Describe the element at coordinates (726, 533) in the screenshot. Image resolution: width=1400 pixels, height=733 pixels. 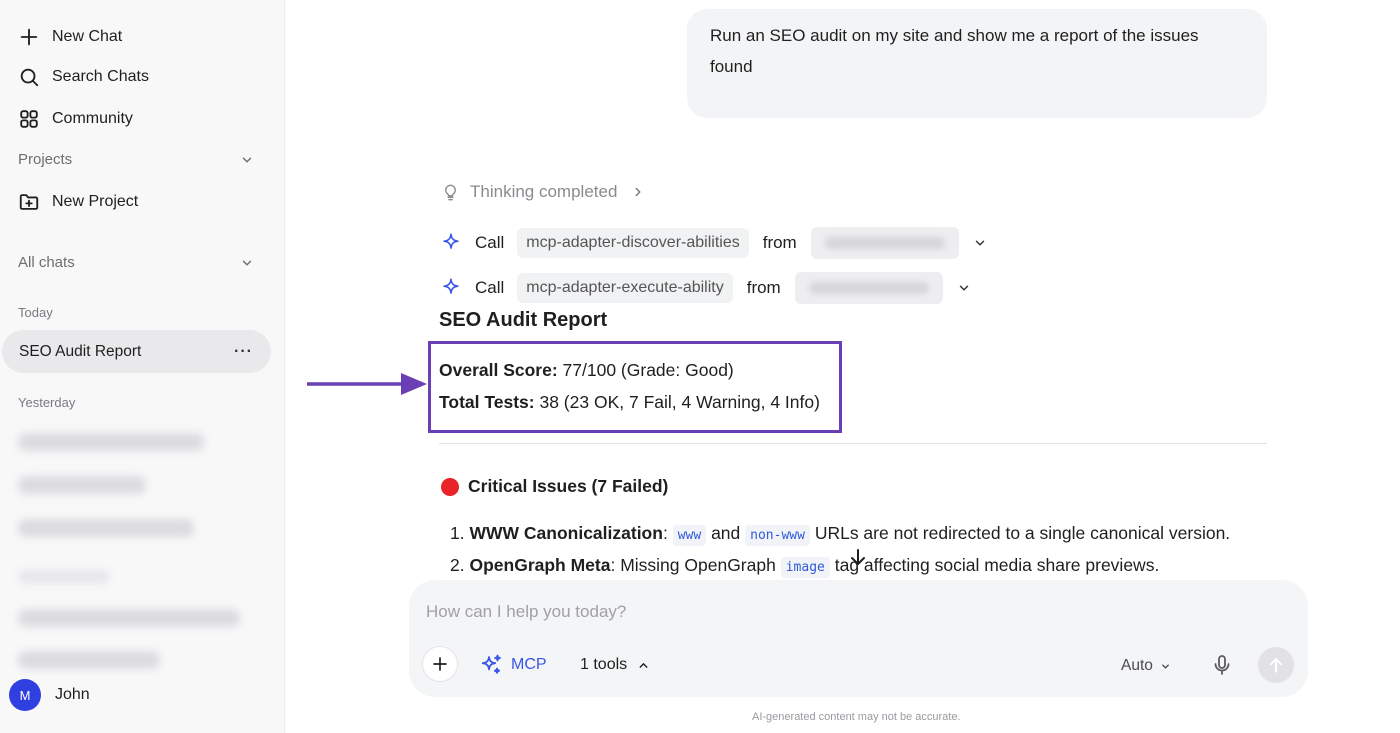
I see `issue-text: and` at that location.